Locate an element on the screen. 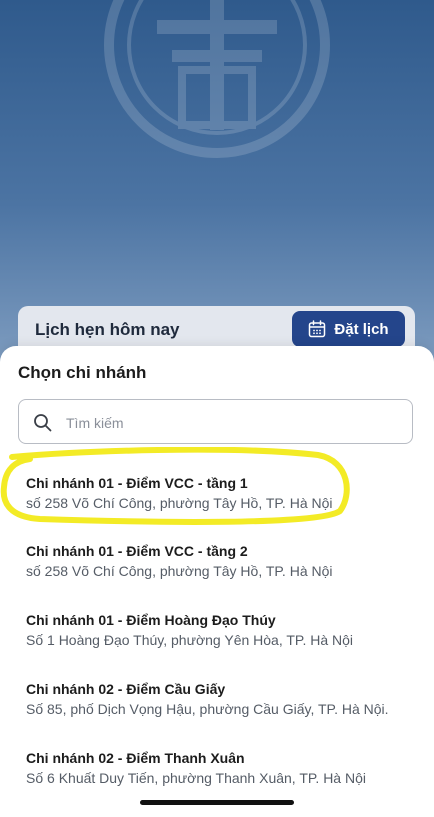 The width and height of the screenshot is (434, 817). book-appointment-label: Đặt lịch is located at coordinates (361, 329).